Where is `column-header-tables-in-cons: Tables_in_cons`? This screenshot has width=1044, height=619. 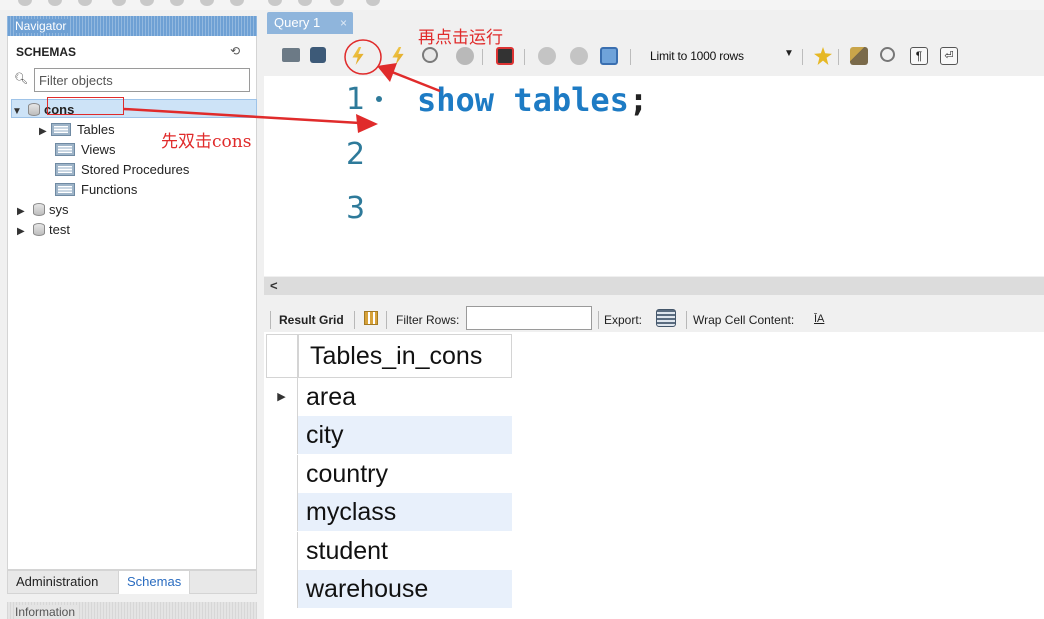 column-header-tables-in-cons: Tables_in_cons is located at coordinates (405, 356).